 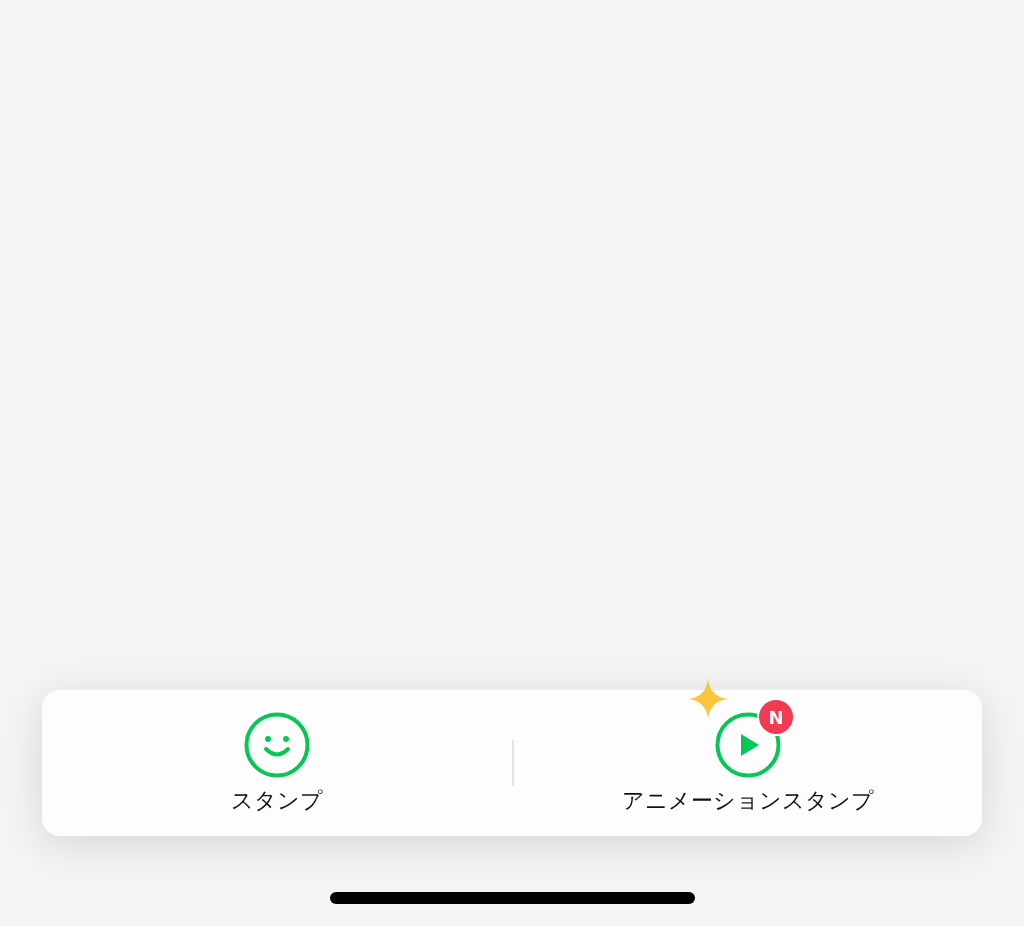 I want to click on sticker-option: スタンプ, so click(x=277, y=763).